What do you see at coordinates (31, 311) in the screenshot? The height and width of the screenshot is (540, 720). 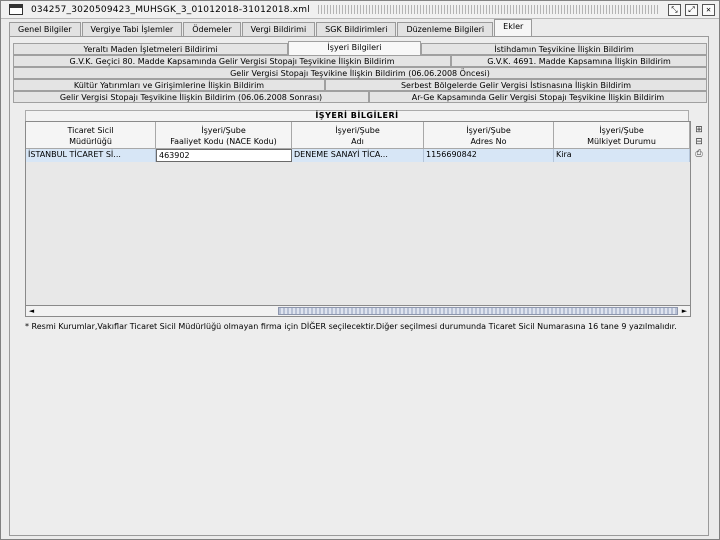 I see `scroll-left-icon: ◄` at bounding box center [31, 311].